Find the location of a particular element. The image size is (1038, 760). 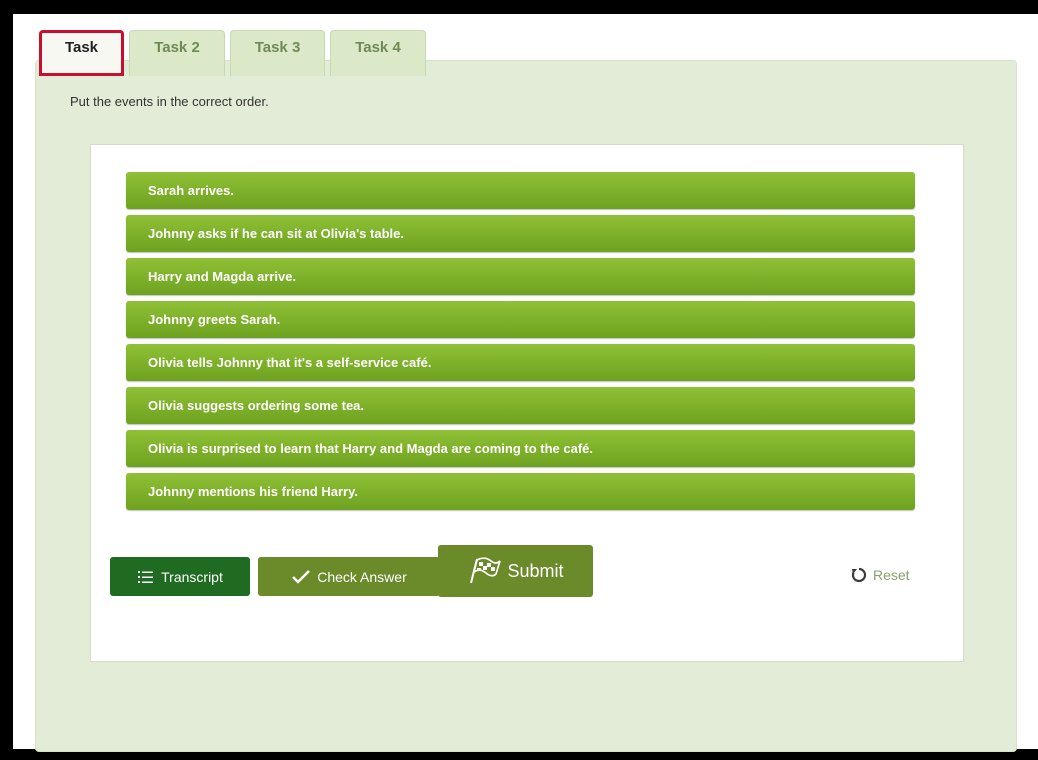

tab-task-4: Task 4 is located at coordinates (378, 53).